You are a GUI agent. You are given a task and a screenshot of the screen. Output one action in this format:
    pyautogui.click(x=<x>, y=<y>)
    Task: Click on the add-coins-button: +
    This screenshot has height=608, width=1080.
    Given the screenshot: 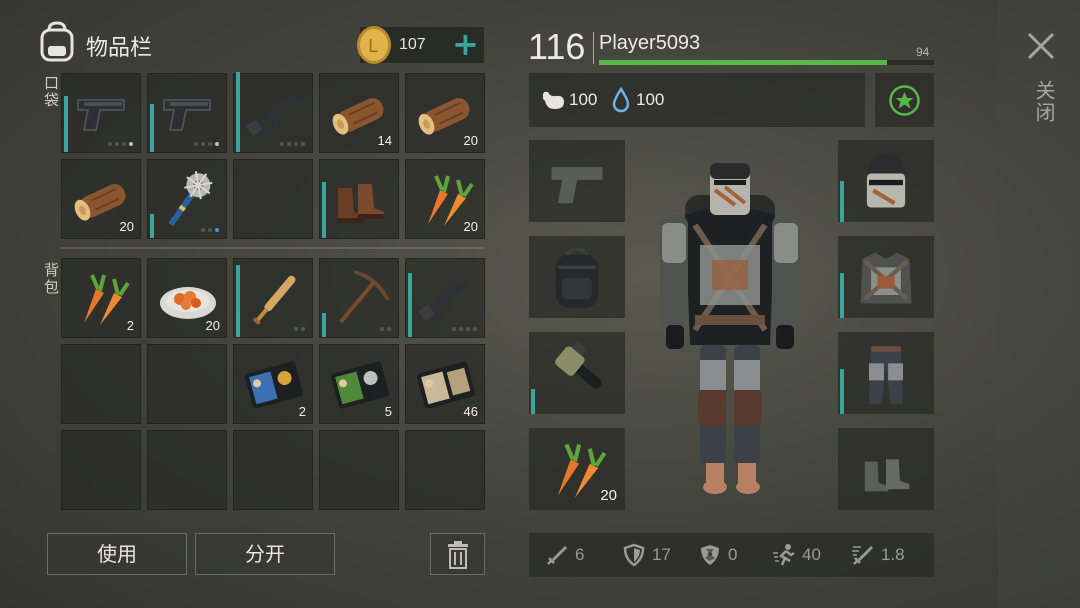 What is the action you would take?
    pyautogui.click(x=465, y=44)
    